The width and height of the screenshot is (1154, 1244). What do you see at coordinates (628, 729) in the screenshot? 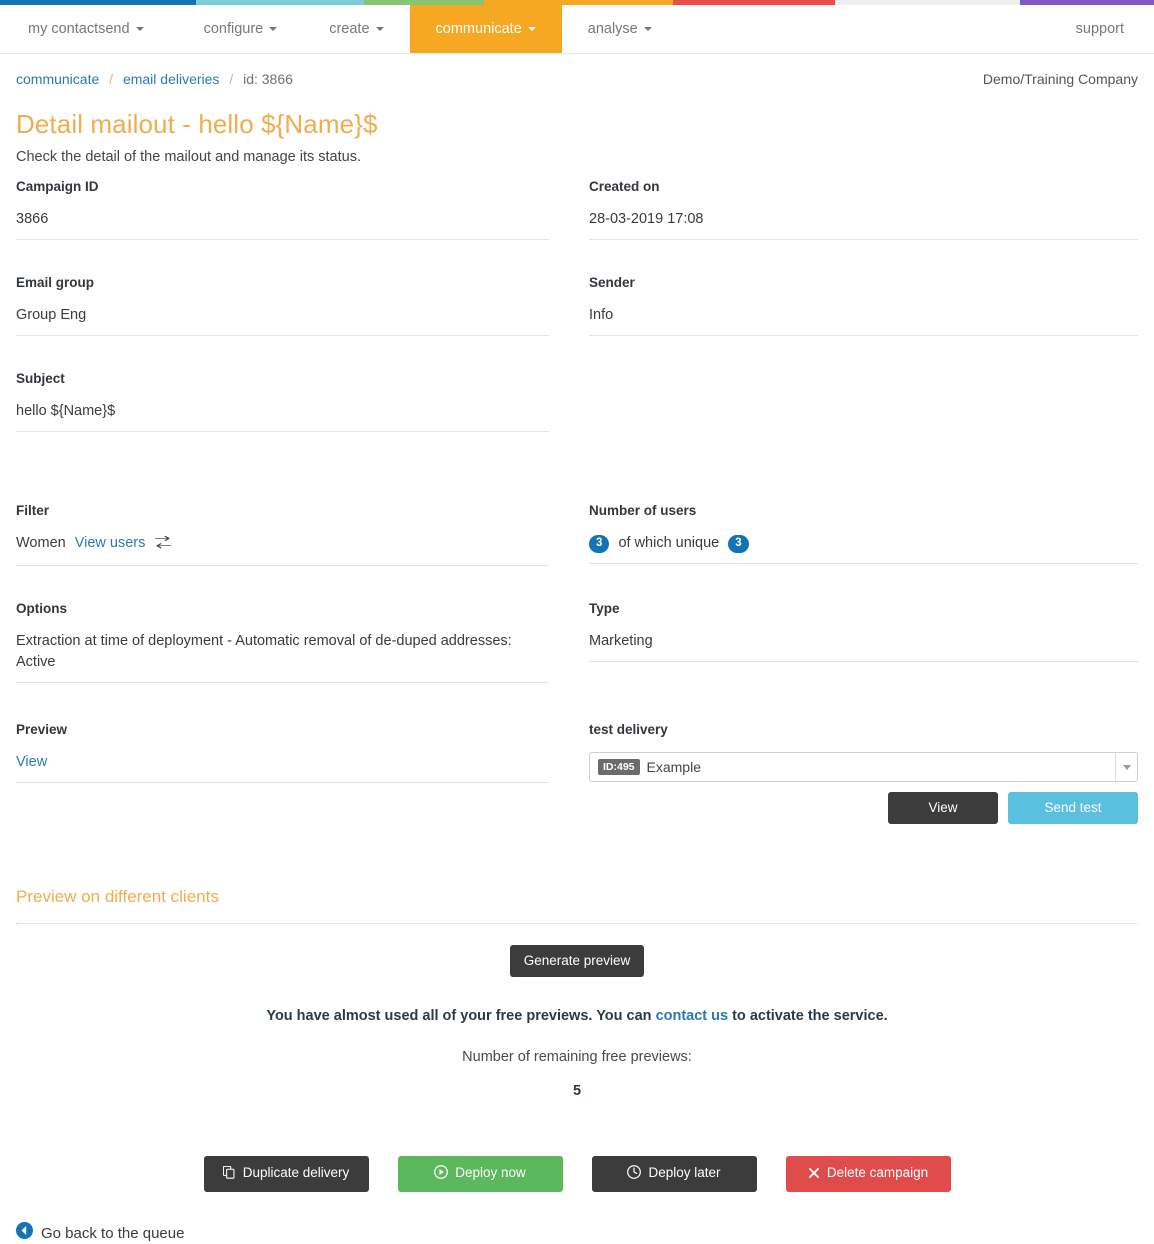
I see `field-label: test delivery` at bounding box center [628, 729].